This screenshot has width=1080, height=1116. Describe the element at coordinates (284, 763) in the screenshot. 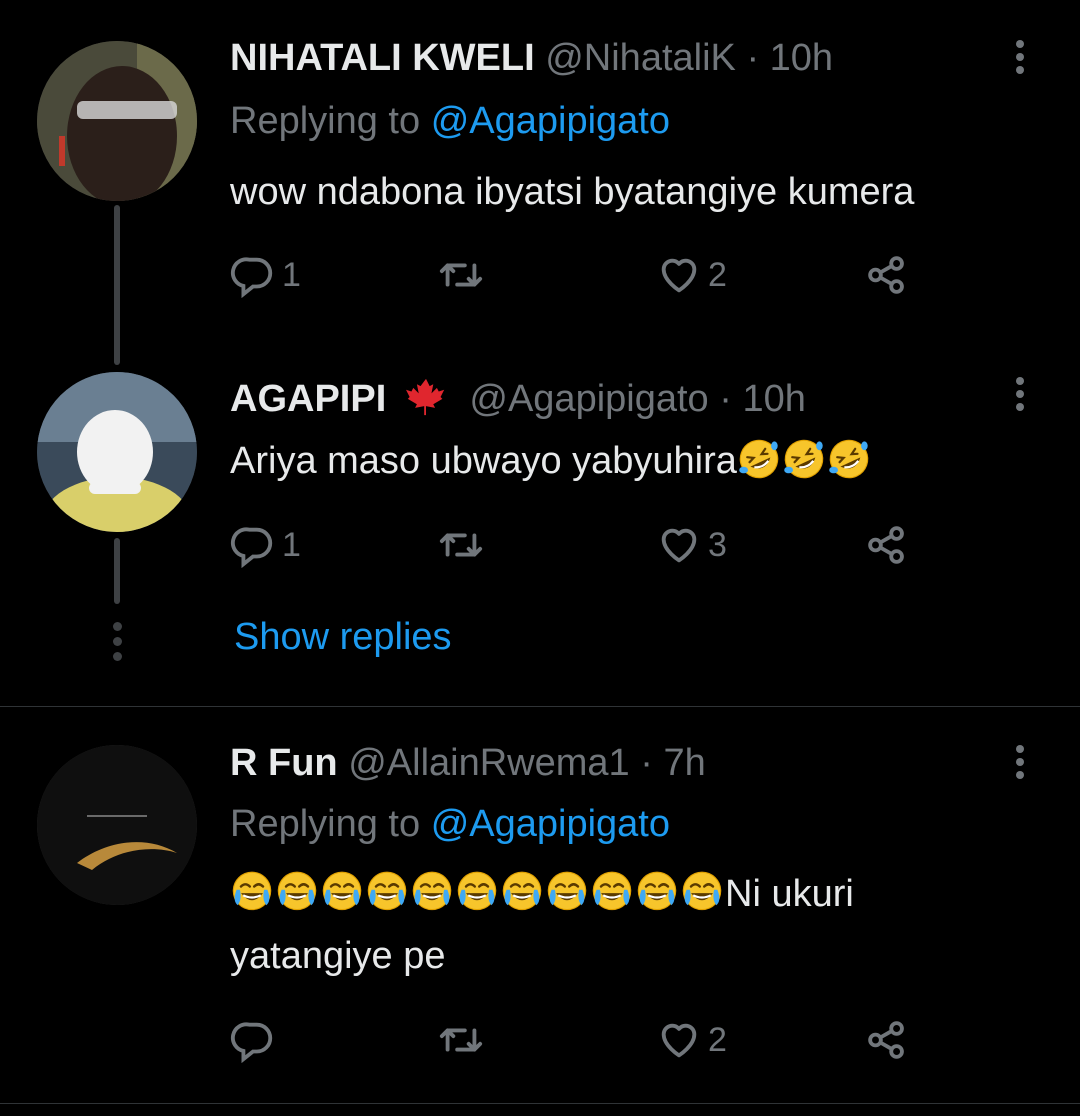

I see `display-name: R Fun` at that location.